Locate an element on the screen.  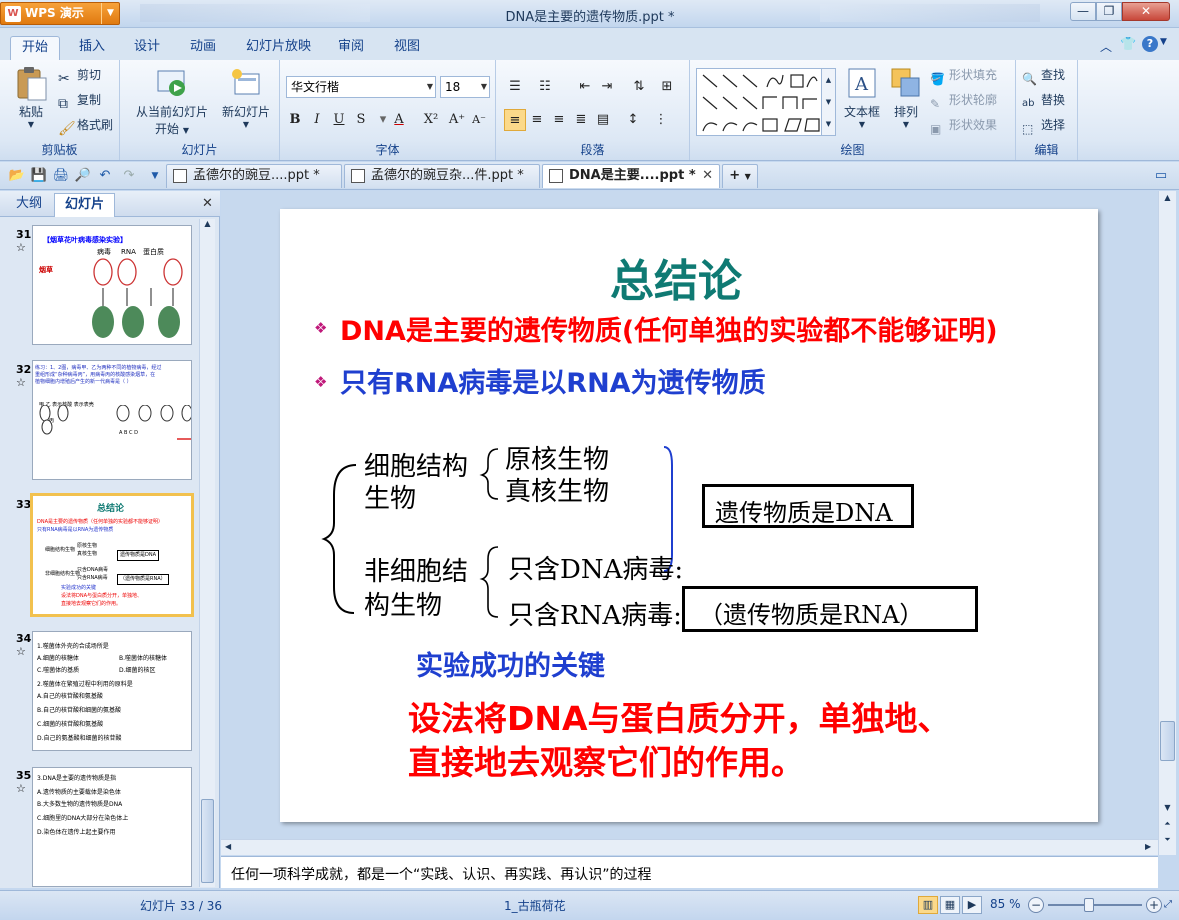
tab-slides: 幻灯片 is located at coordinates (85, 205).